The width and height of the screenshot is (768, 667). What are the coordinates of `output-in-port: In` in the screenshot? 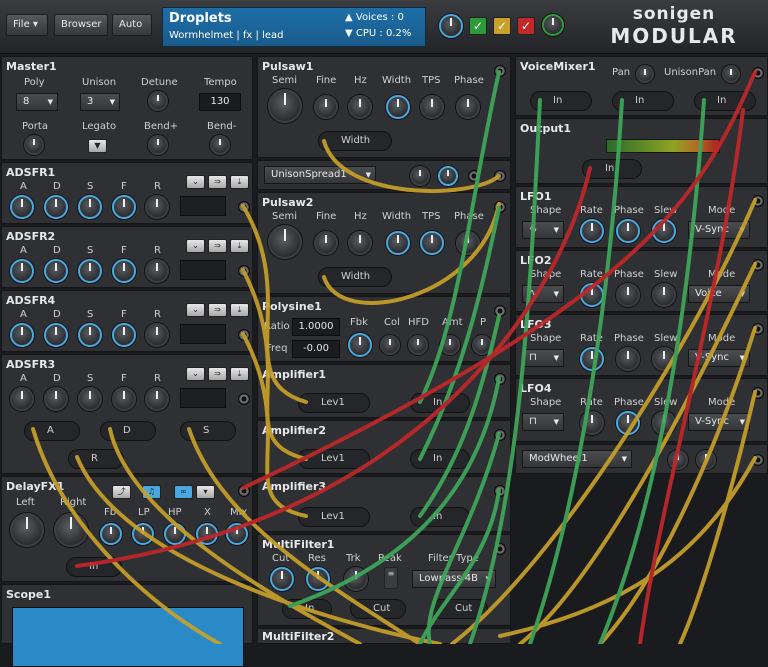 It's located at (612, 169).